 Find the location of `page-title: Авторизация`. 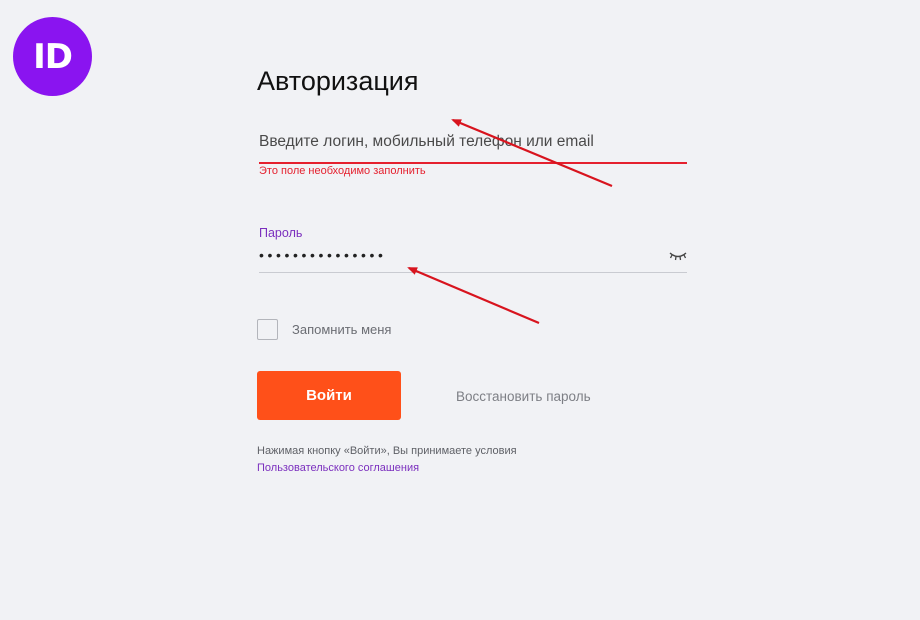

page-title: Авторизация is located at coordinates (338, 81).